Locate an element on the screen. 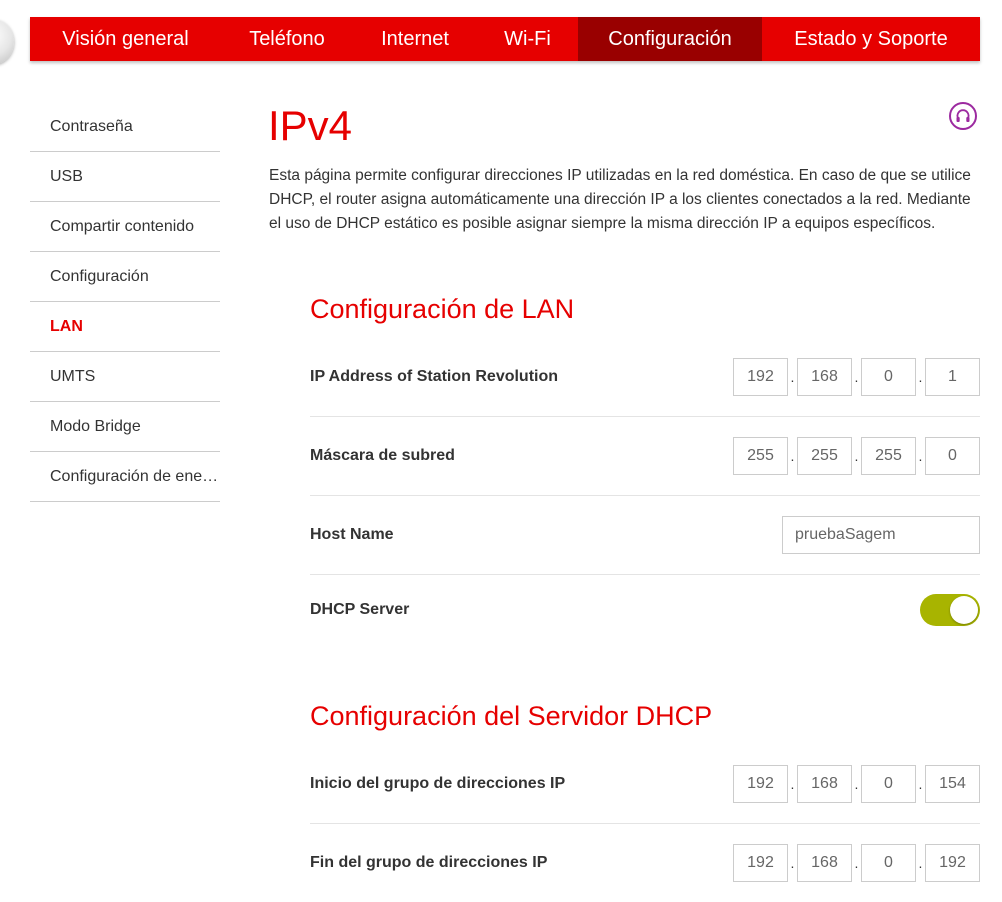 This screenshot has height=902, width=1002. pool-start-input-group: 192 . 168 . 0 . 154 is located at coordinates (856, 784).